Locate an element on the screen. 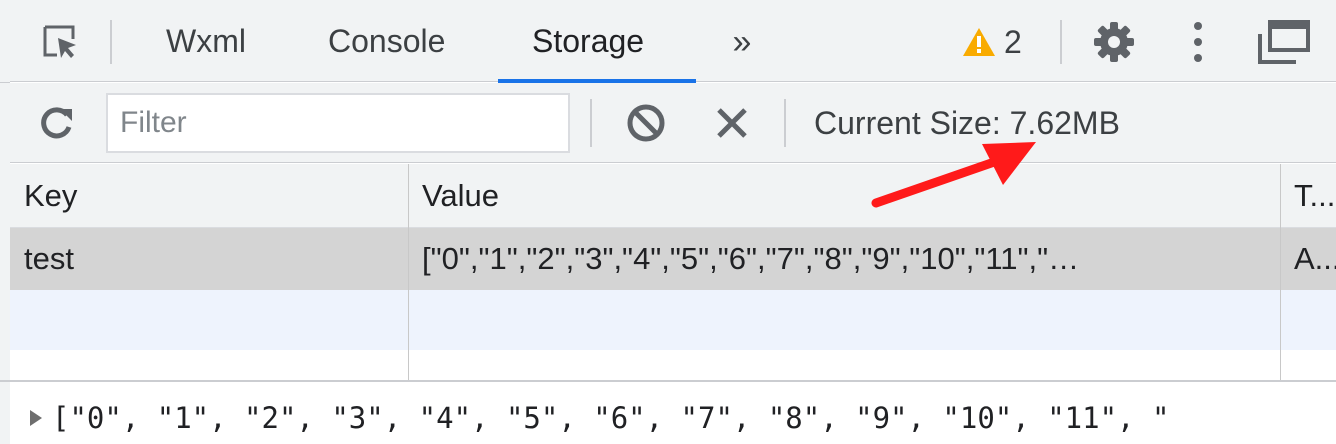 Image resolution: width=1336 pixels, height=444 pixels. warning-count: 2 is located at coordinates (1013, 41).